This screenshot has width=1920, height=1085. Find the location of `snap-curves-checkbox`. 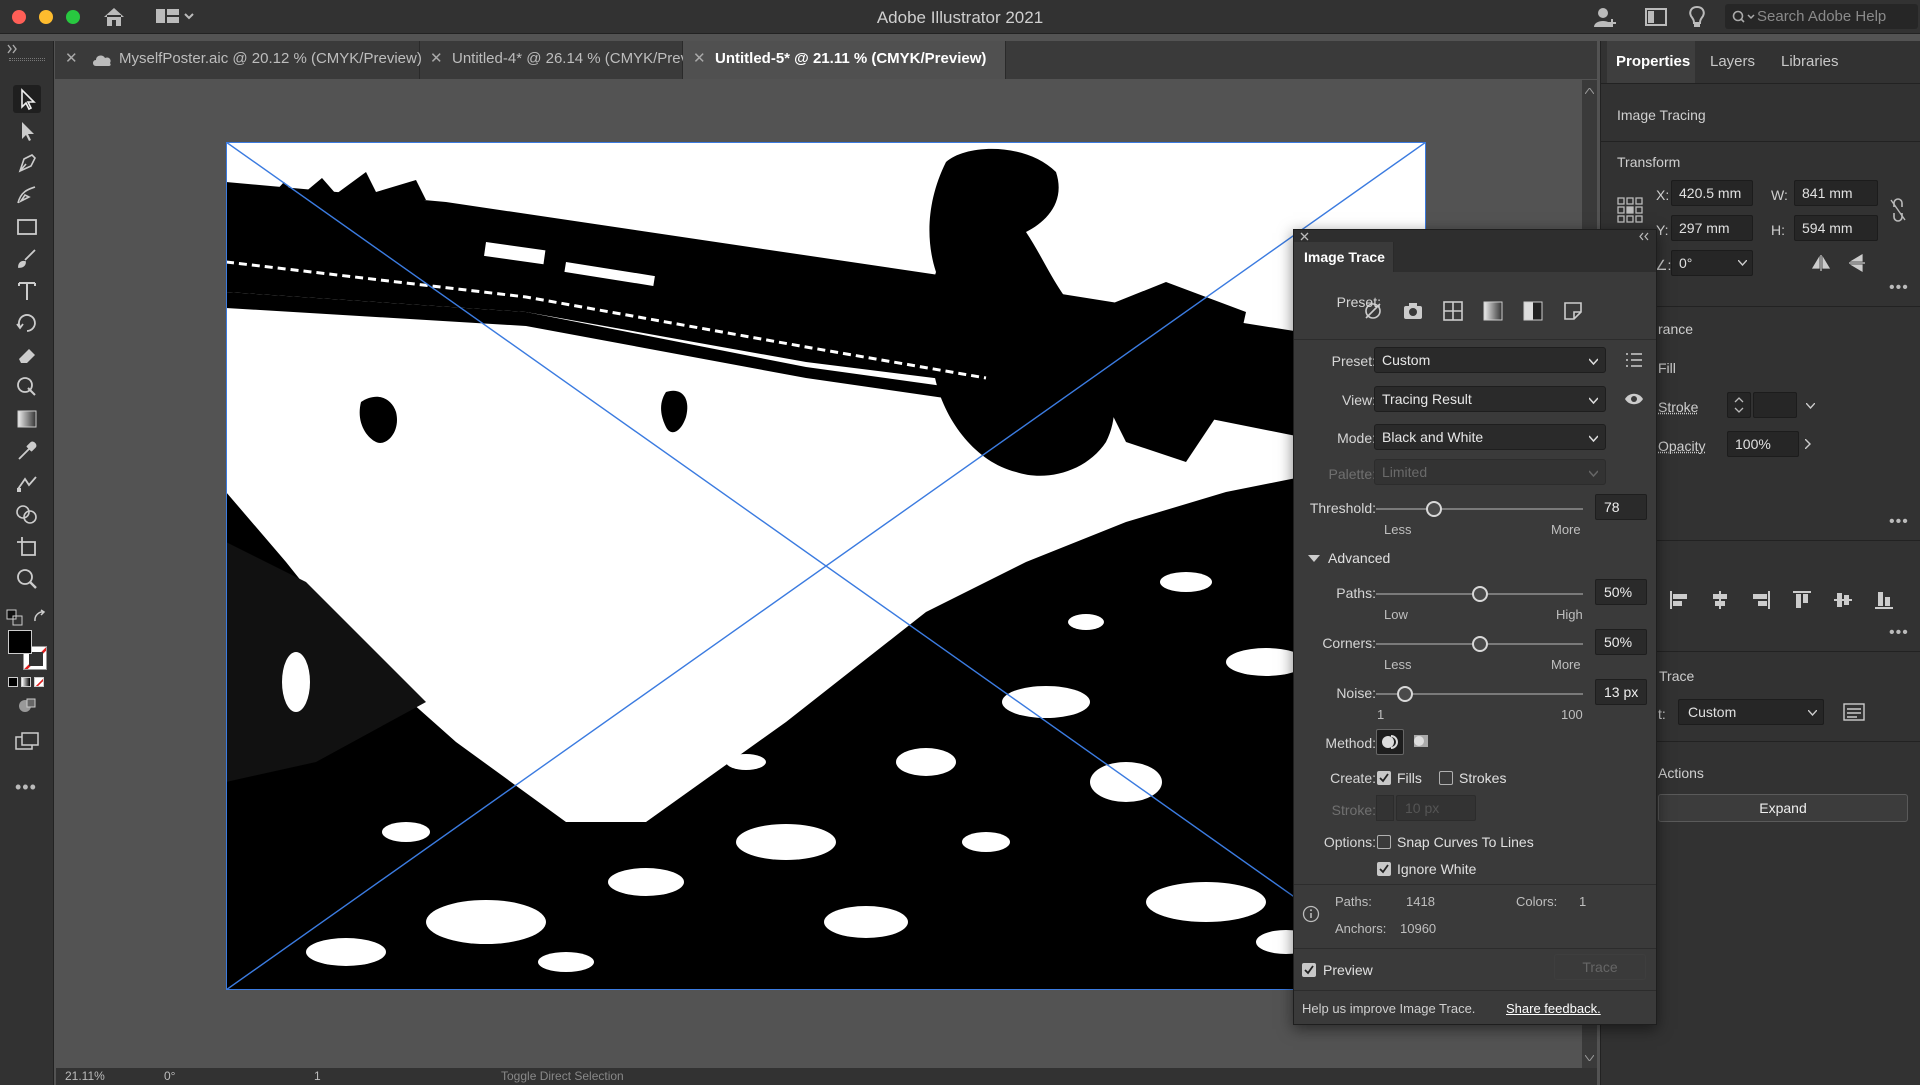

snap-curves-checkbox is located at coordinates (1384, 842).